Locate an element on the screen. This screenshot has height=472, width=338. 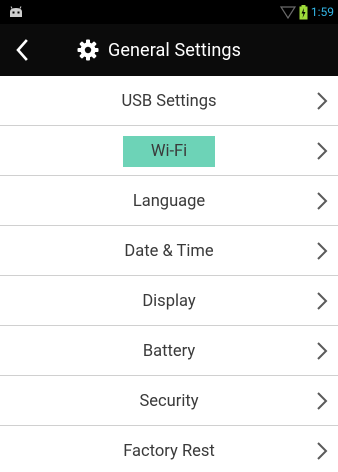
settings-item-label-wrap: USB Settings is located at coordinates (169, 101).